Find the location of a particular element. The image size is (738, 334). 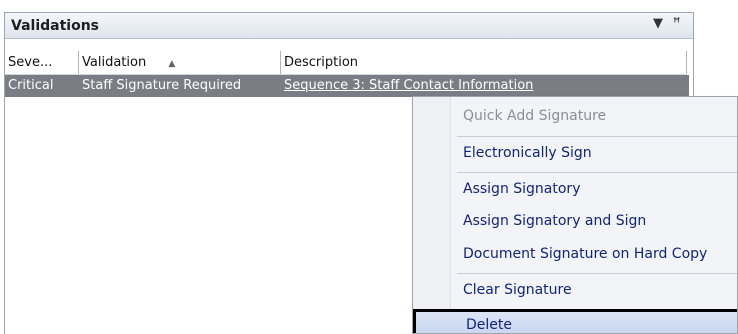

severity-cell: Critical is located at coordinates (31, 85).